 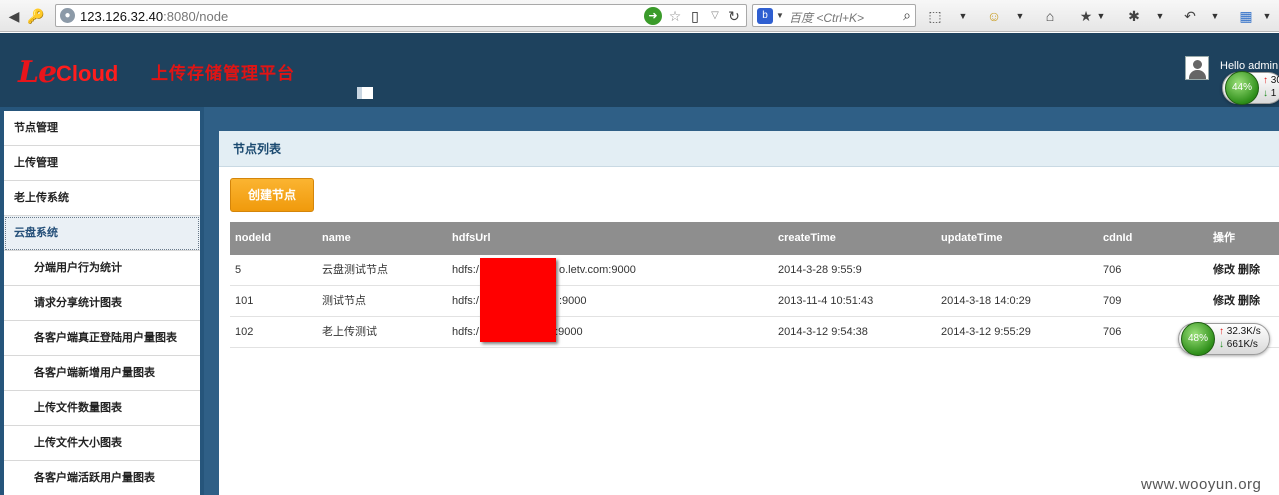 What do you see at coordinates (154, 16) in the screenshot?
I see `url-text: 123.126.32.40:8080/node` at bounding box center [154, 16].